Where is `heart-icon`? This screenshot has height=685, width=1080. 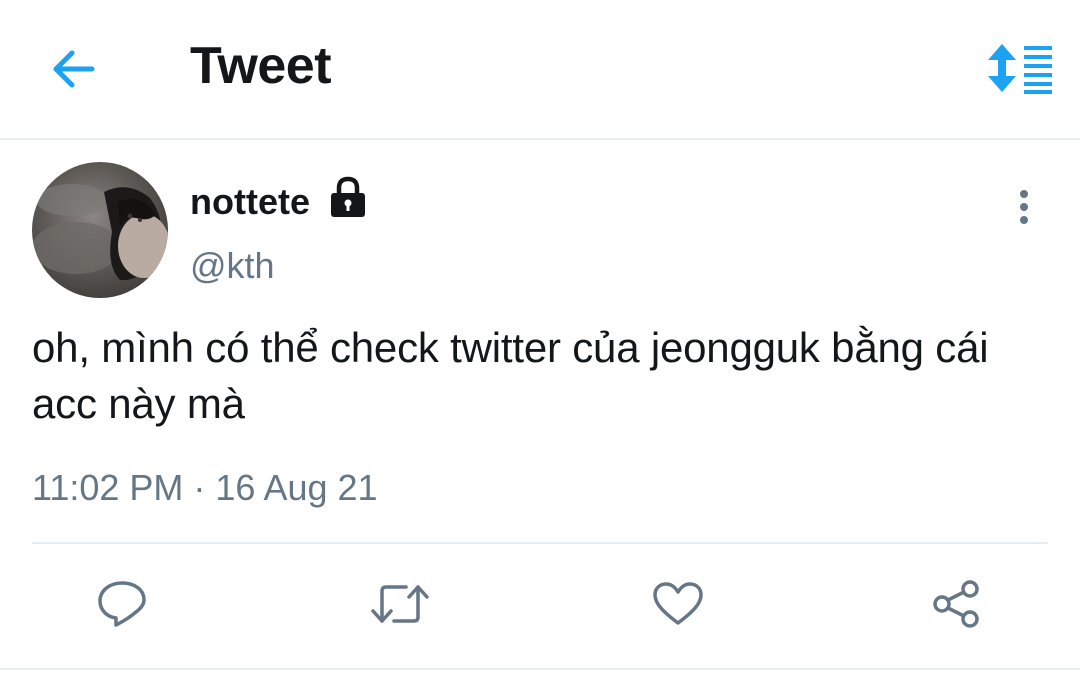
heart-icon is located at coordinates (678, 603).